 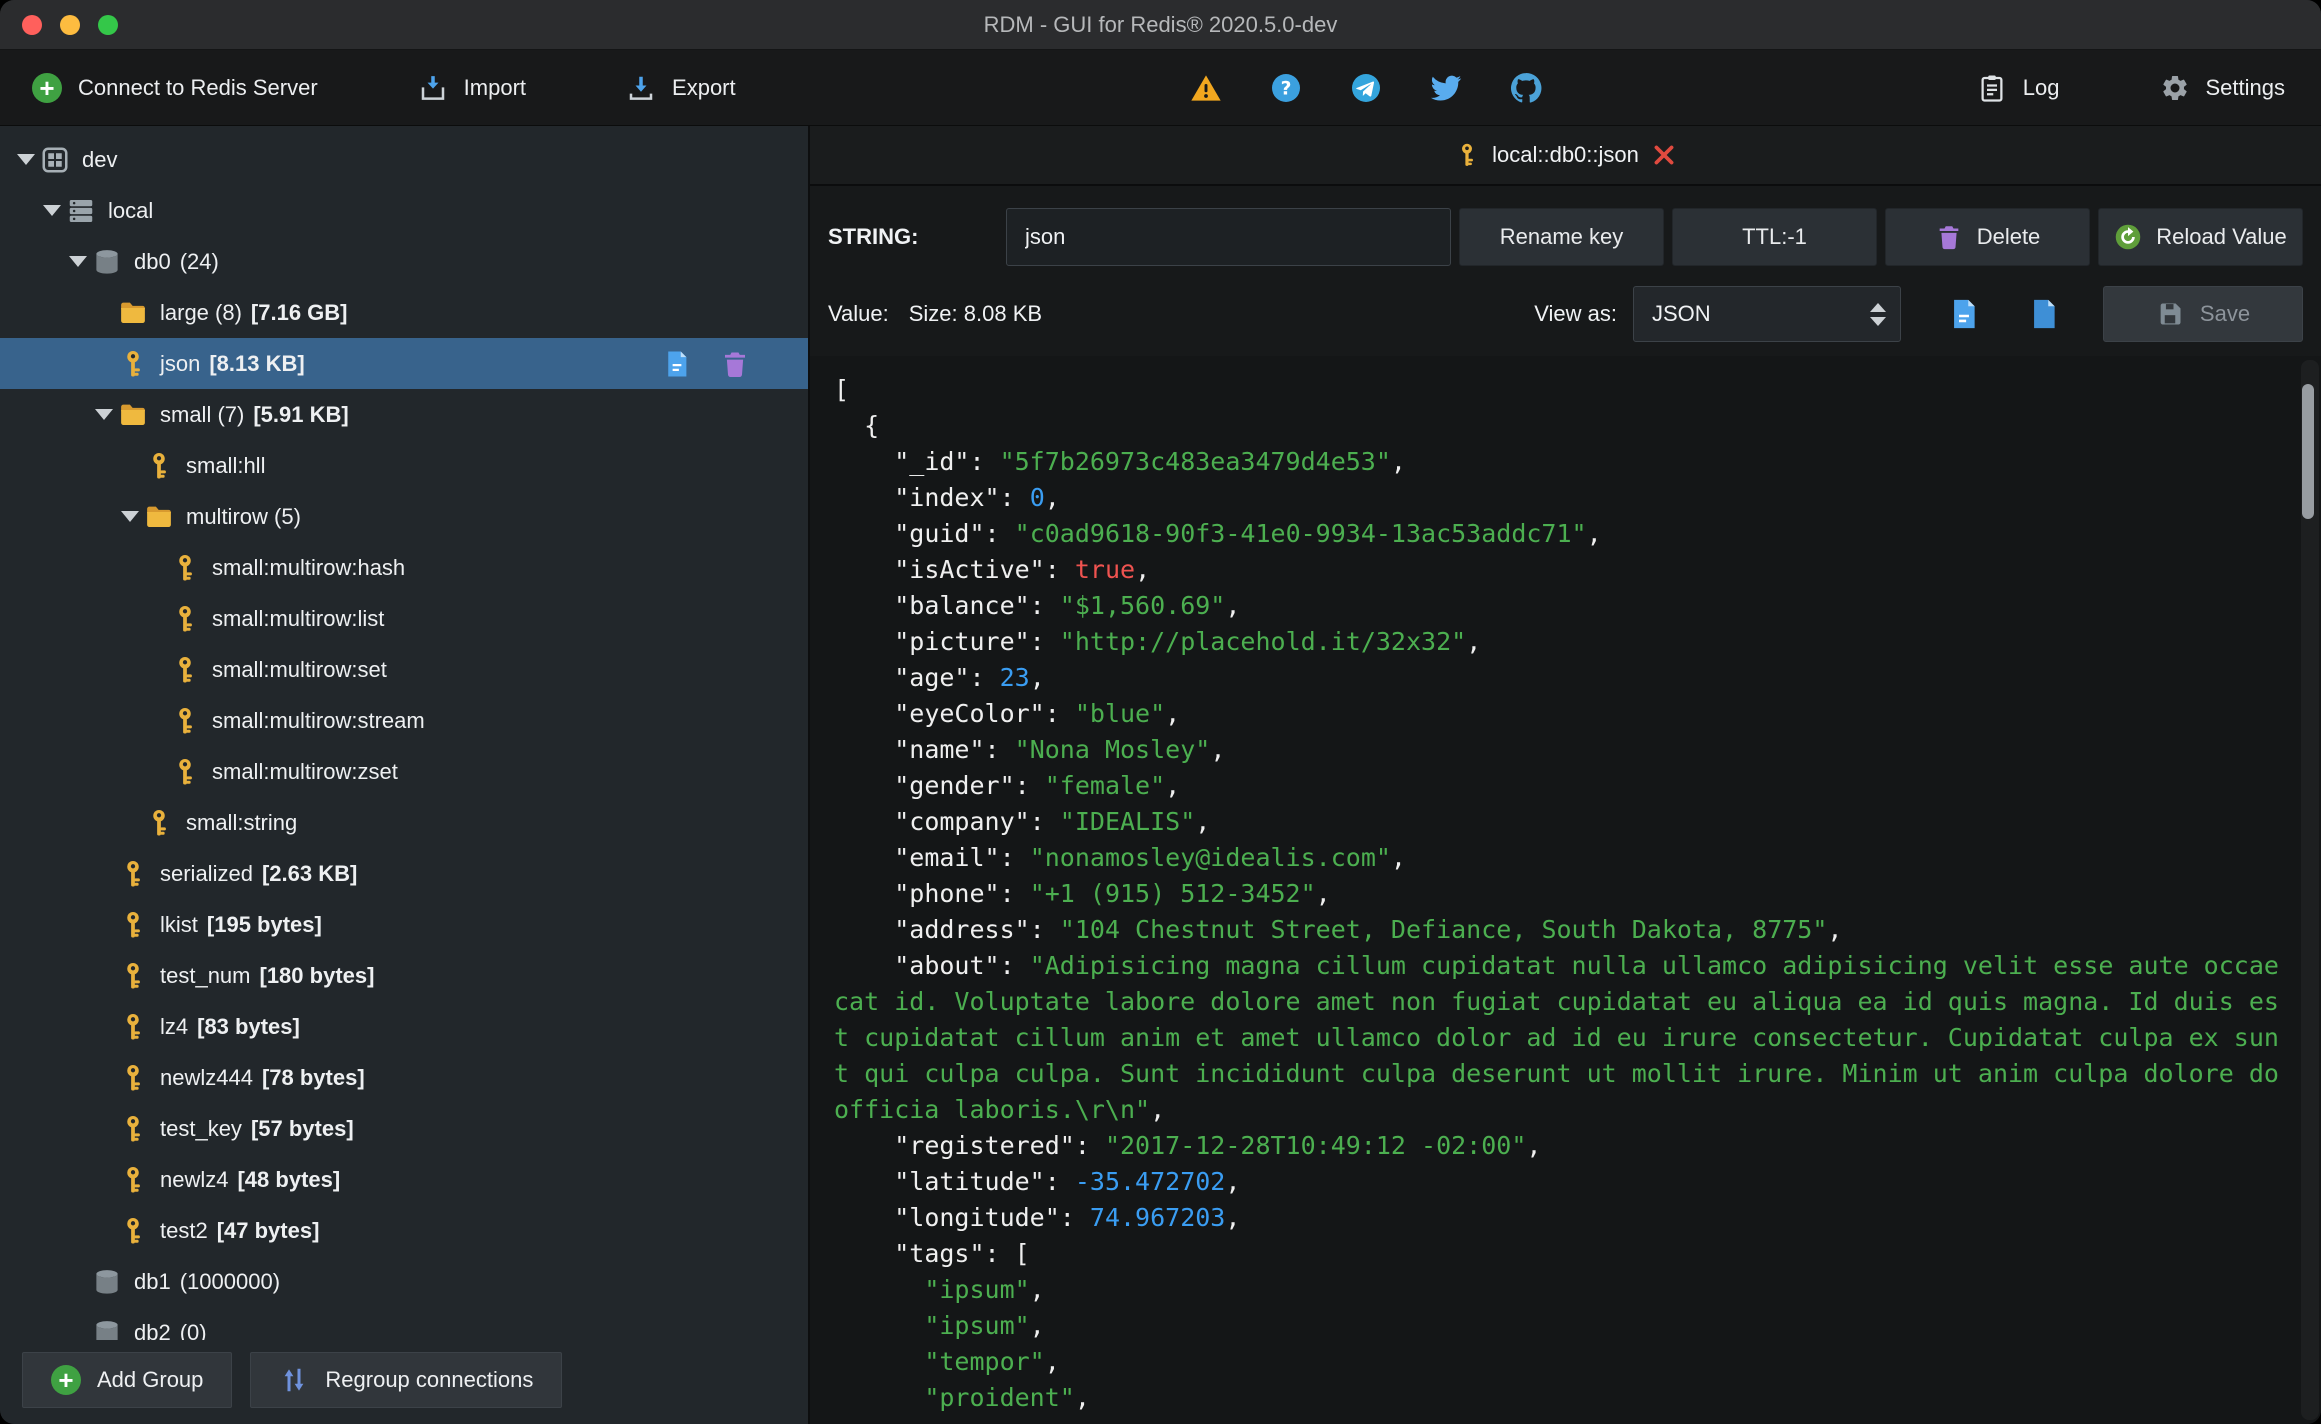 What do you see at coordinates (1664, 155) in the screenshot?
I see `close-tab-icon` at bounding box center [1664, 155].